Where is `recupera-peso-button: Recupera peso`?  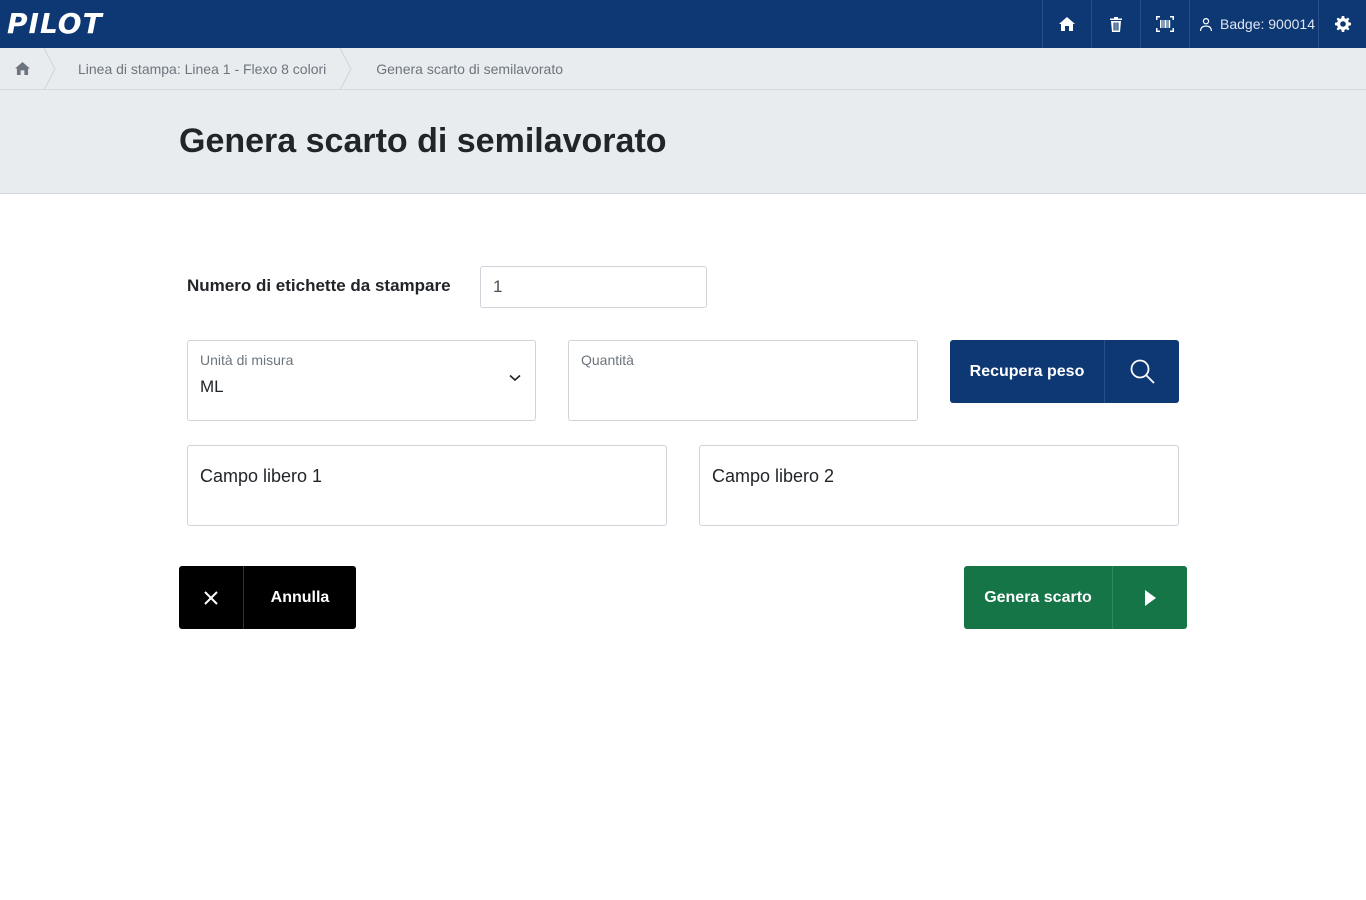 recupera-peso-button: Recupera peso is located at coordinates (1064, 371).